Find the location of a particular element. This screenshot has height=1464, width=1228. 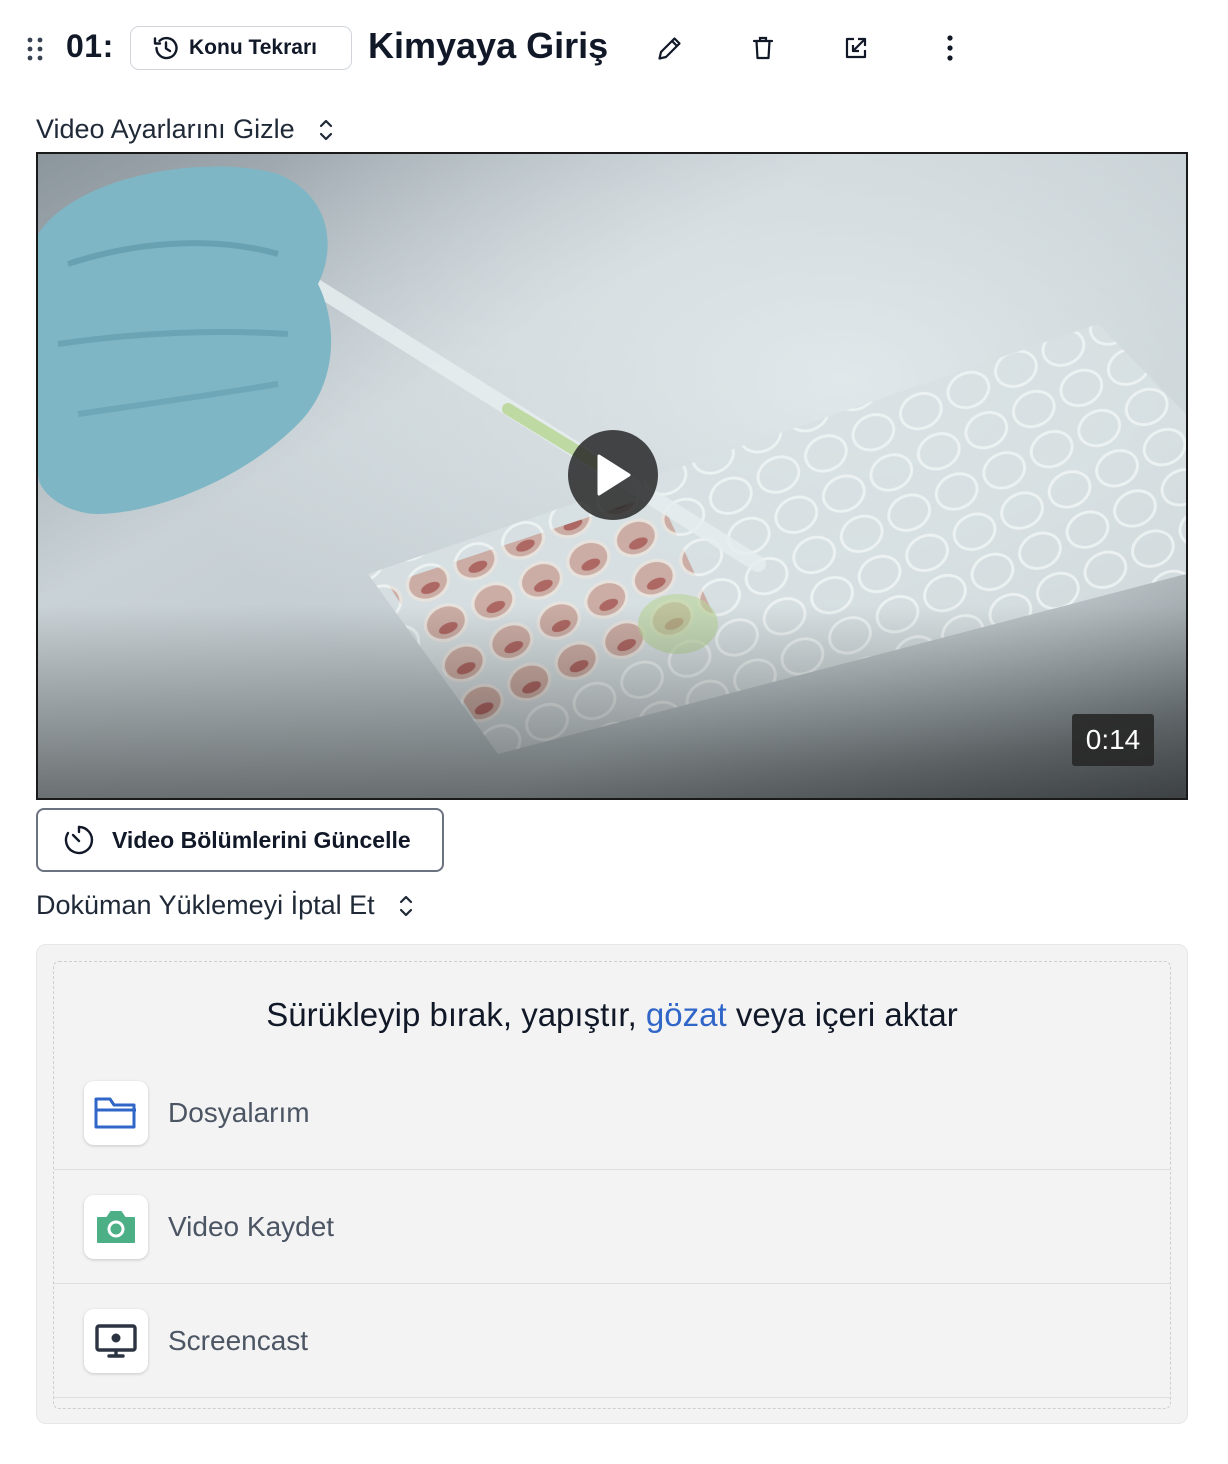

history-icon is located at coordinates (165, 48).